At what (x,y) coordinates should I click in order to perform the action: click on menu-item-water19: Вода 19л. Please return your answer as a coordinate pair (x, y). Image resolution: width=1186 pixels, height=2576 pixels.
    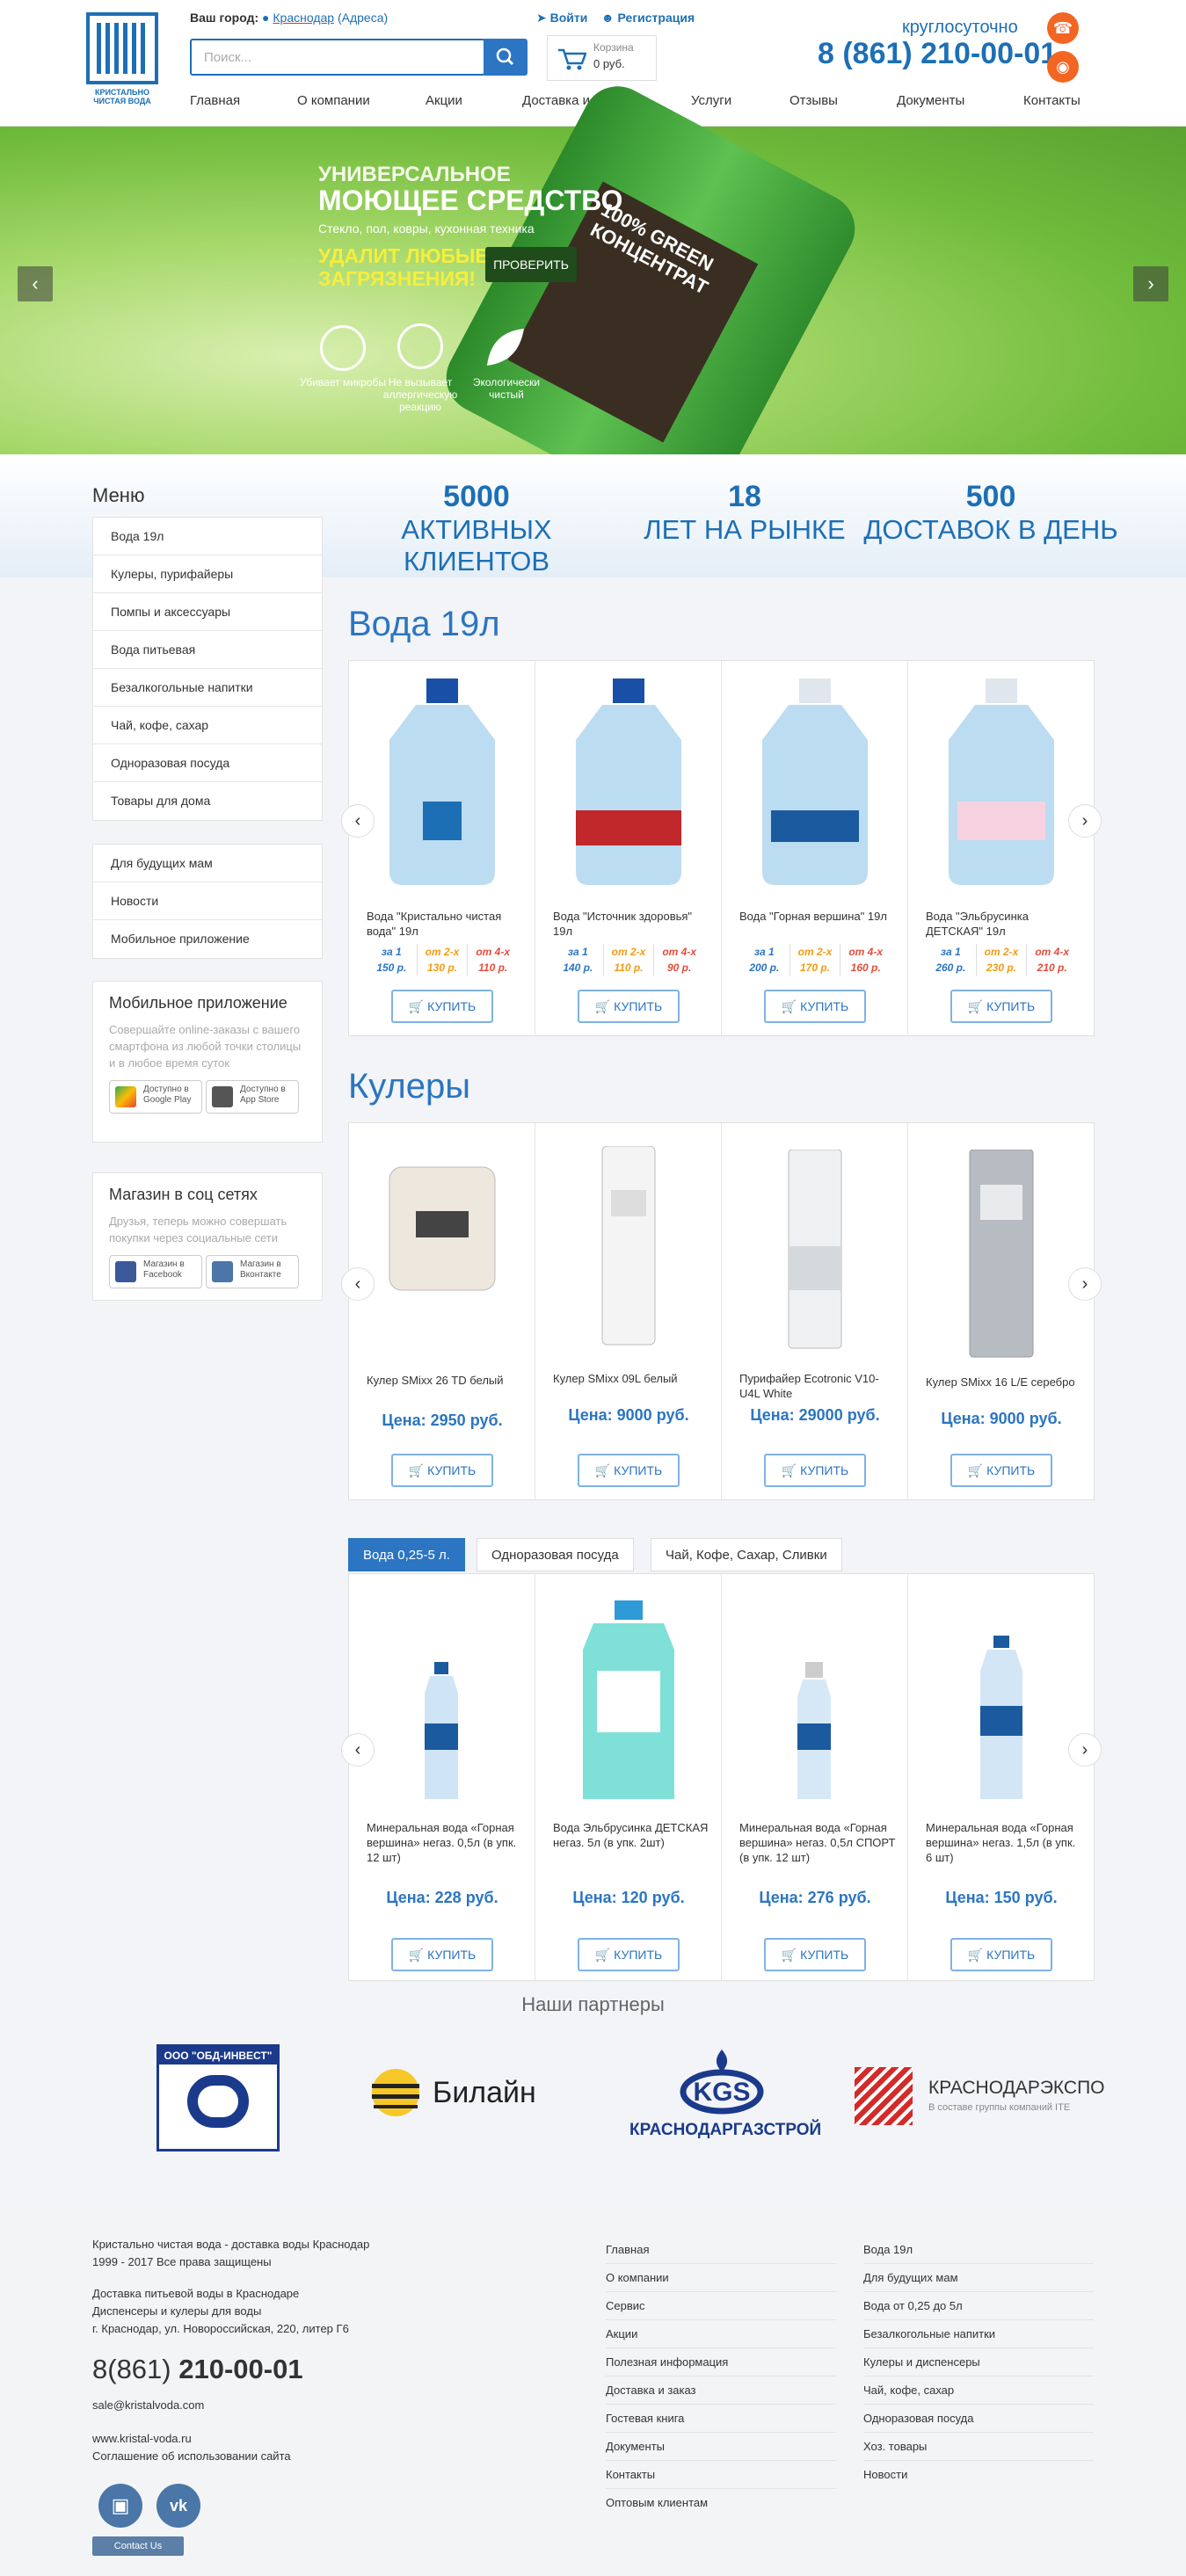
    Looking at the image, I should click on (207, 536).